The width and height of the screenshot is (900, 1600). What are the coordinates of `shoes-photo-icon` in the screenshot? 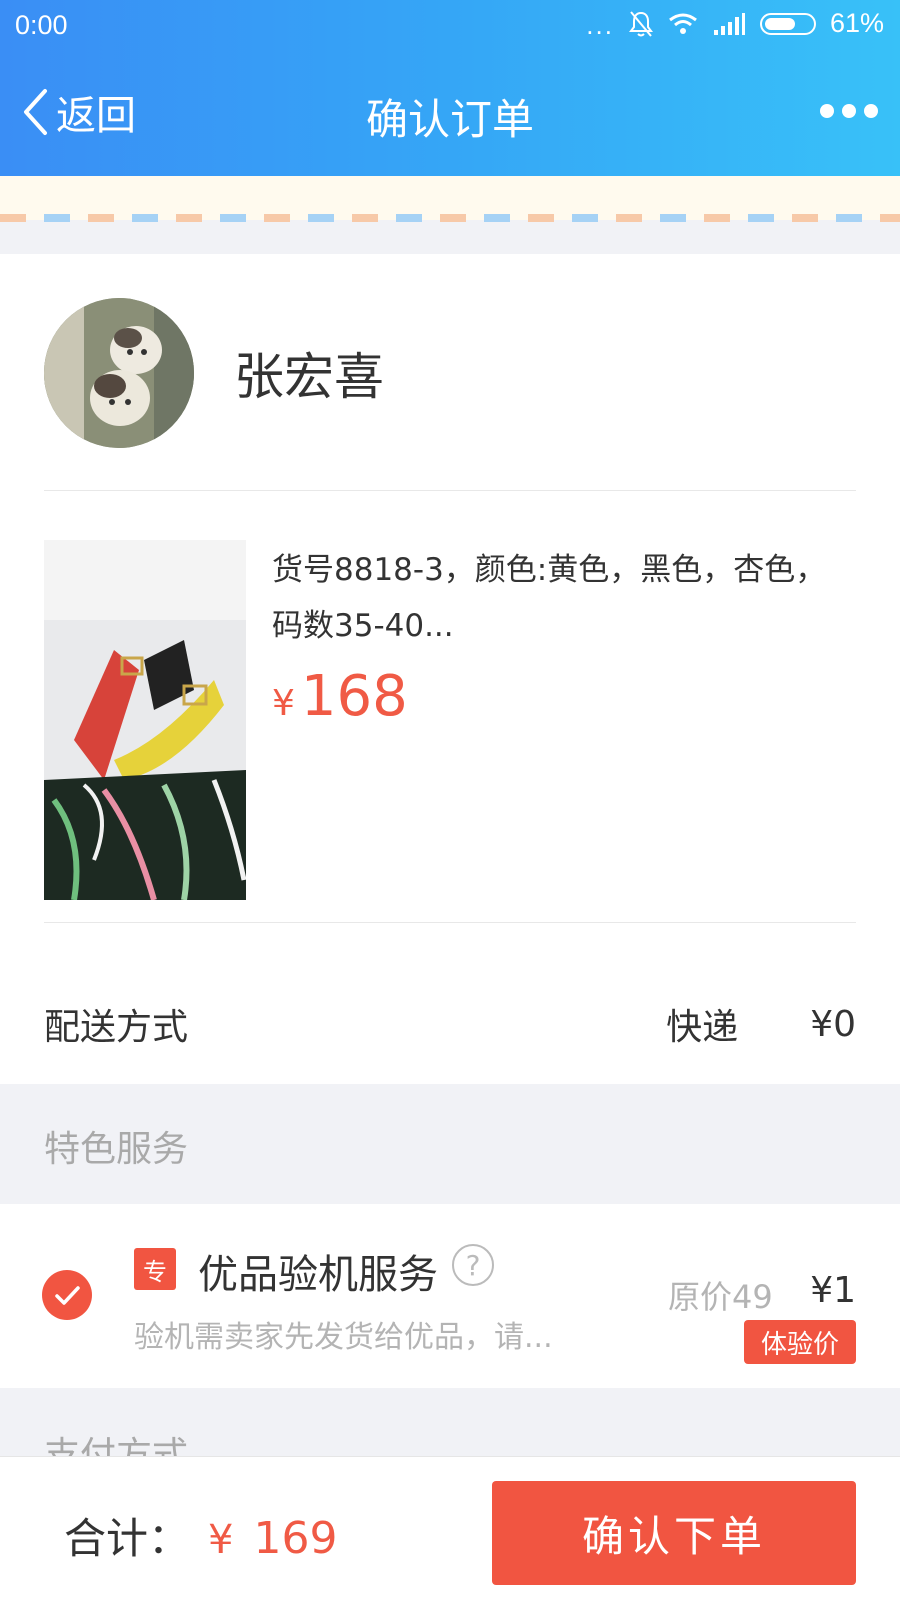 It's located at (145, 720).